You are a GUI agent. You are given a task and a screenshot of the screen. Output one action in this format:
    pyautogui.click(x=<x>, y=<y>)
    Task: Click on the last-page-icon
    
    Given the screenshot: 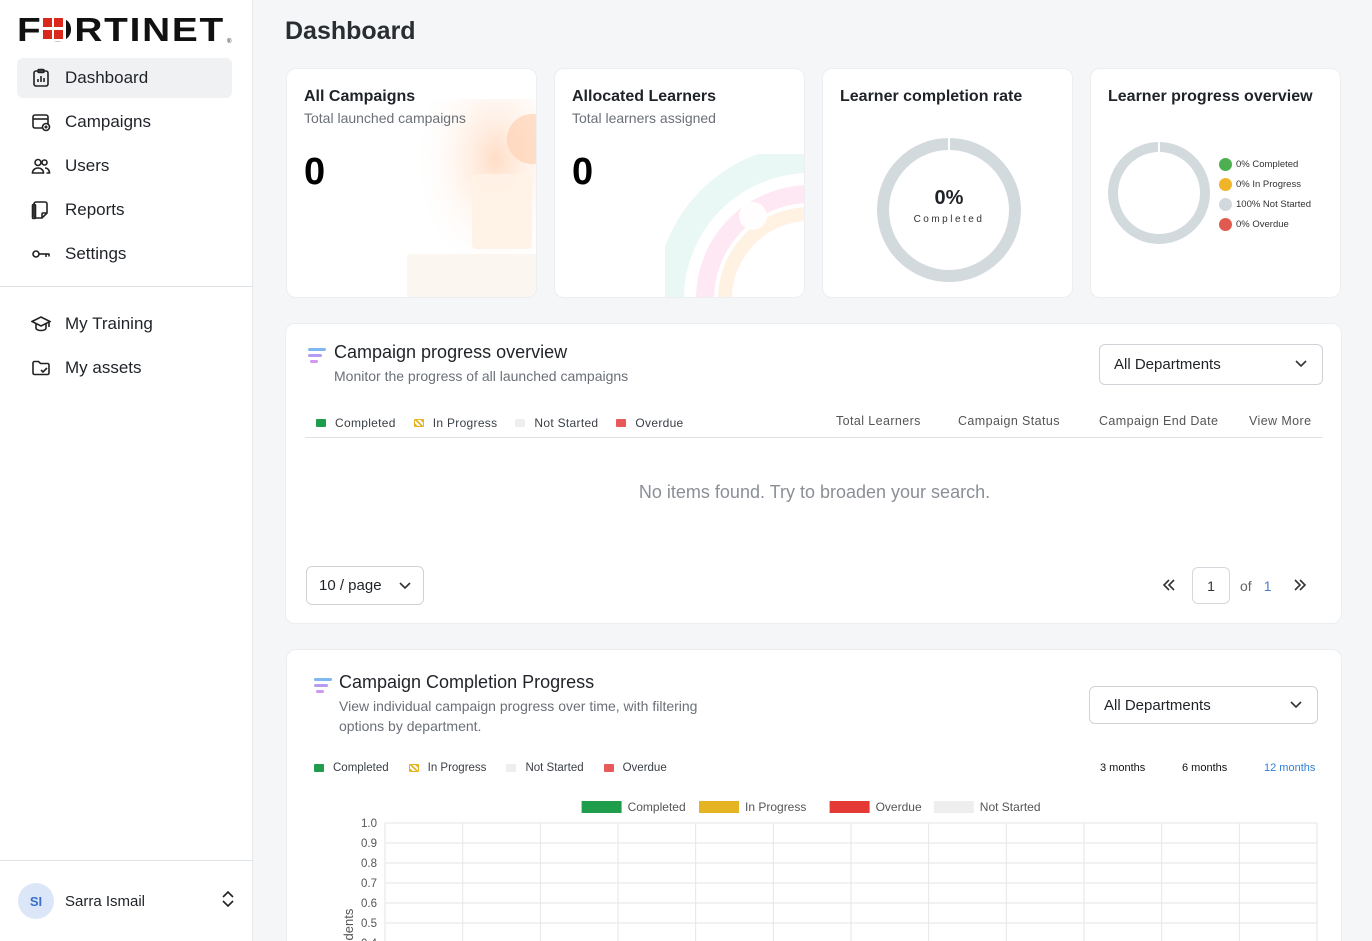 What is the action you would take?
    pyautogui.click(x=1300, y=586)
    